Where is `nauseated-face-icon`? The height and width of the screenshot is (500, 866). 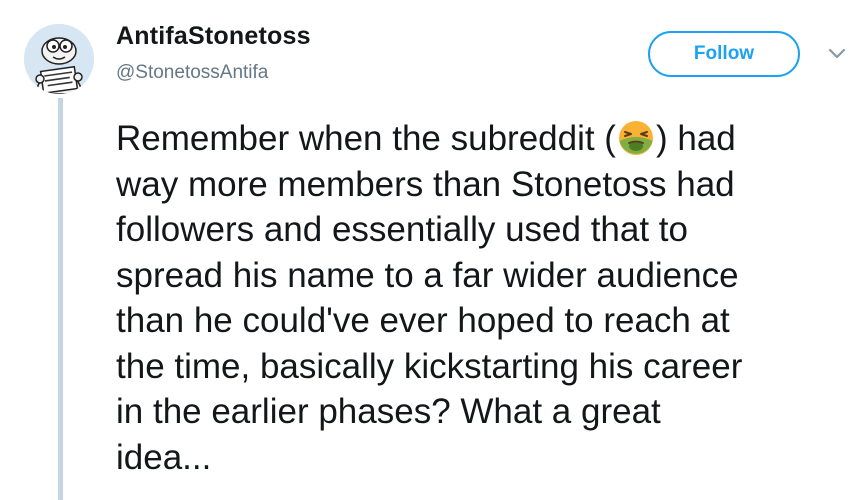 nauseated-face-icon is located at coordinates (636, 138).